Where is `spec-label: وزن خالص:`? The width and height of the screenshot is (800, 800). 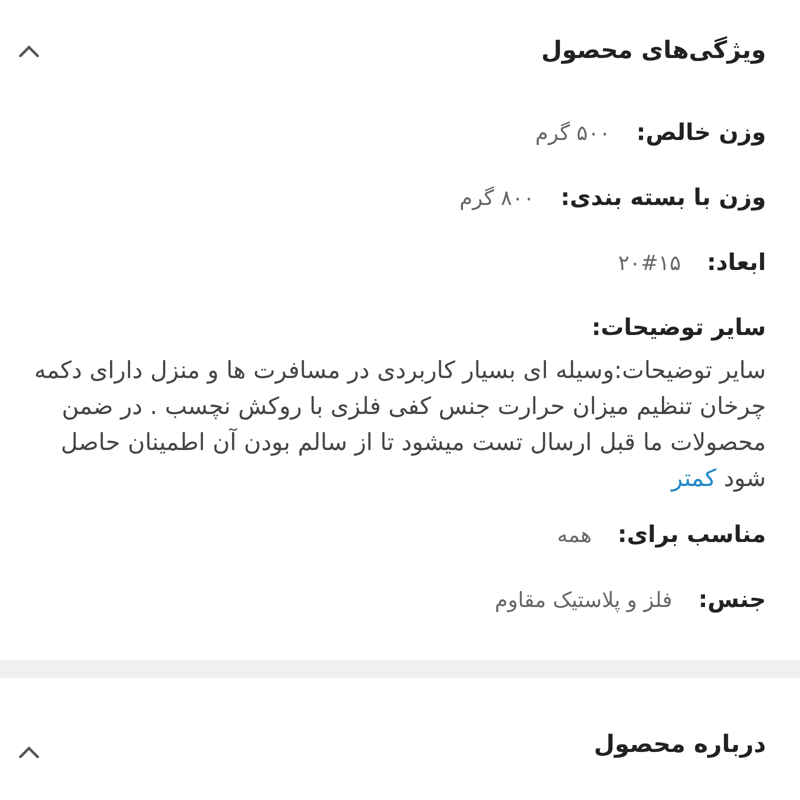 spec-label: وزن خالص: is located at coordinates (701, 133).